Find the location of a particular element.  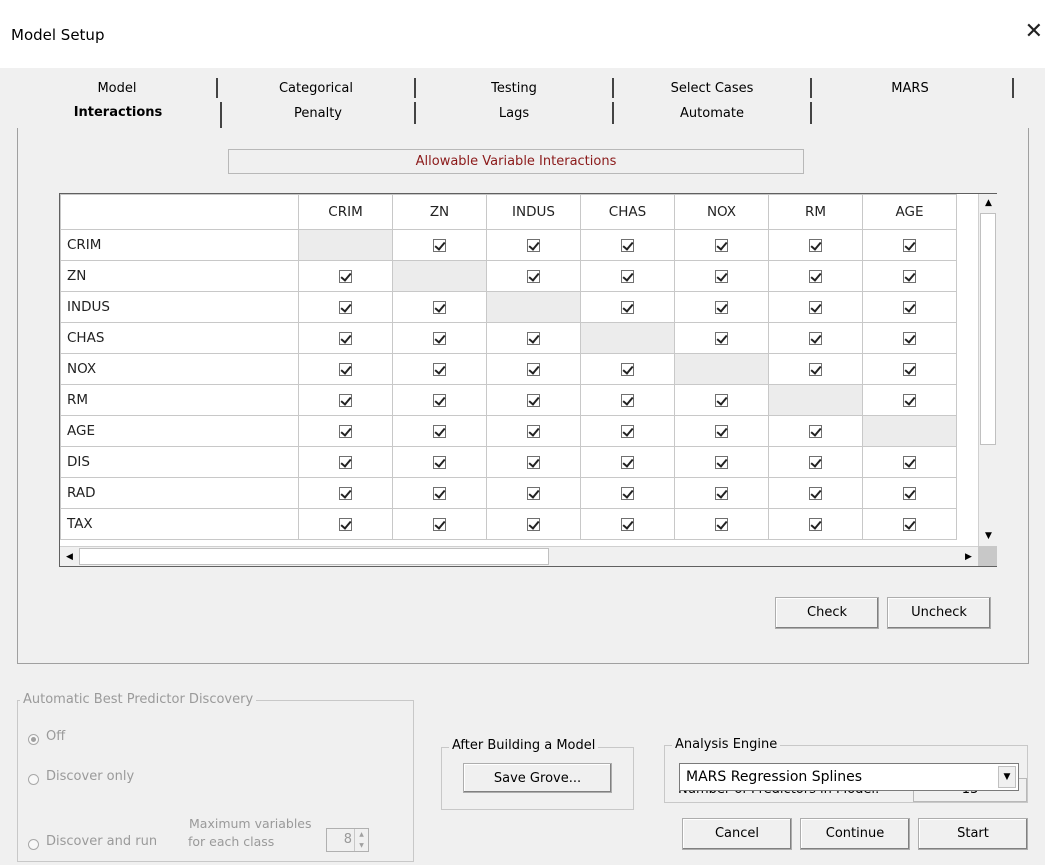

vertical-scrollbar: ▲ ▼ is located at coordinates (987, 370).